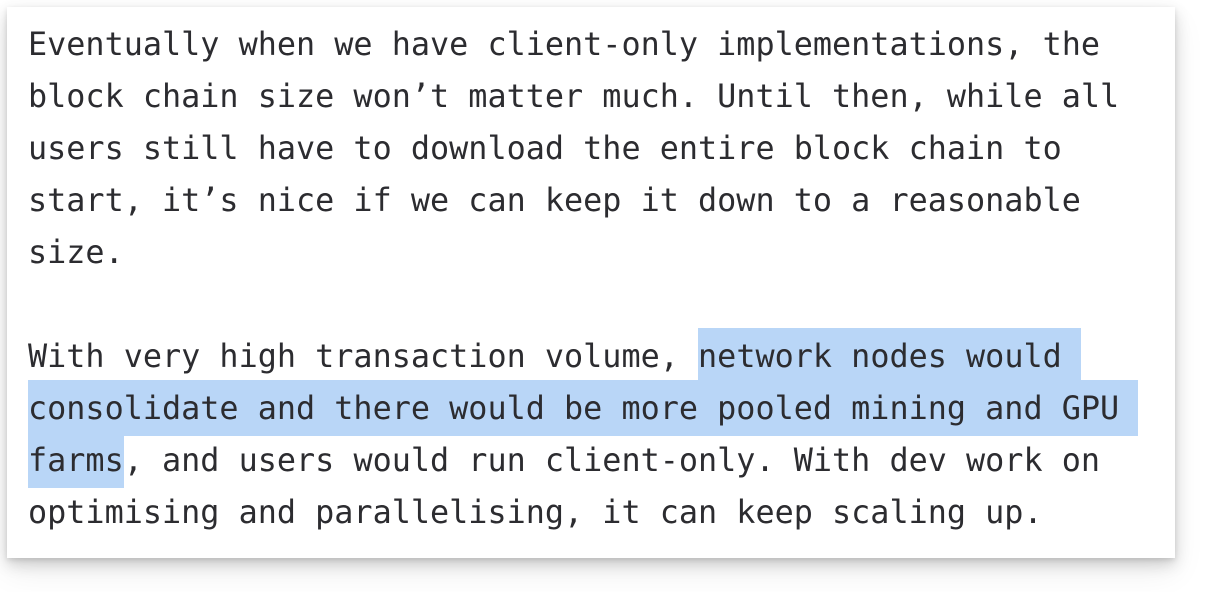 This screenshot has width=1212, height=592. What do you see at coordinates (363, 356) in the screenshot?
I see `paragraph-2-text-before-selection: With very high transaction volume,` at bounding box center [363, 356].